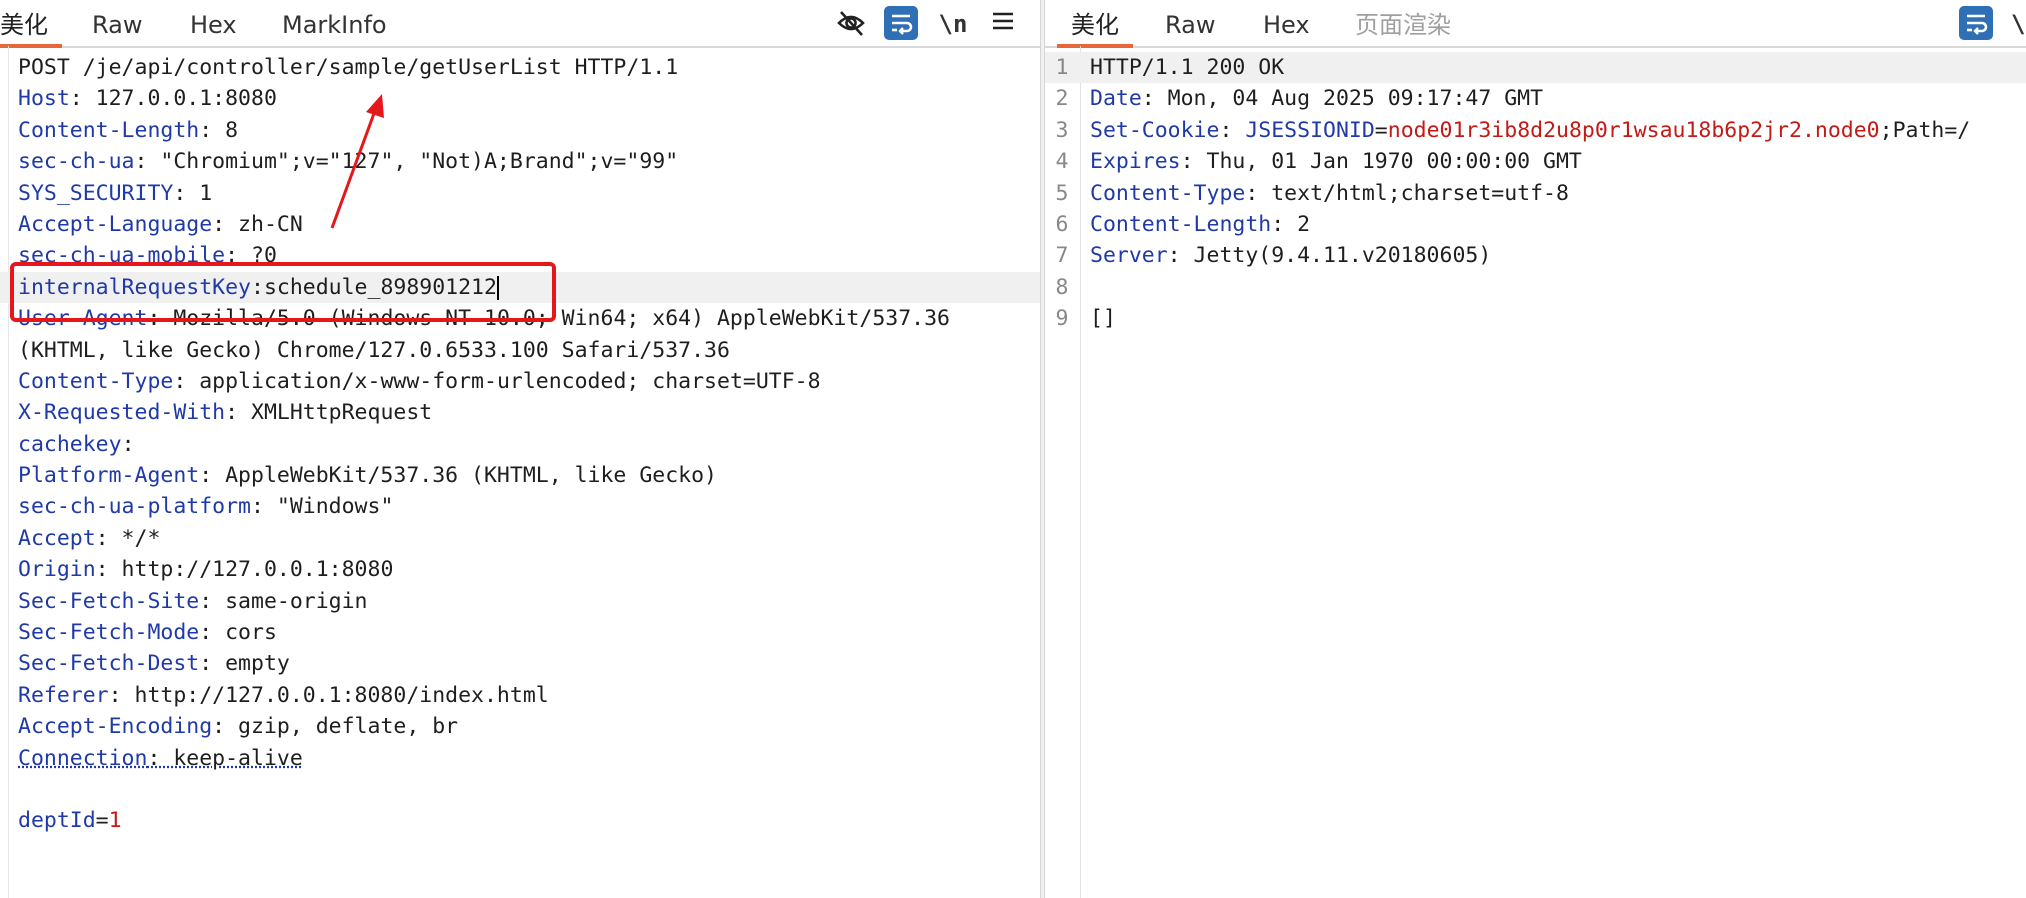 This screenshot has height=898, width=2026. Describe the element at coordinates (520, 412) in the screenshot. I see `request-line: X-Requested-With: XMLHttpRequest` at that location.